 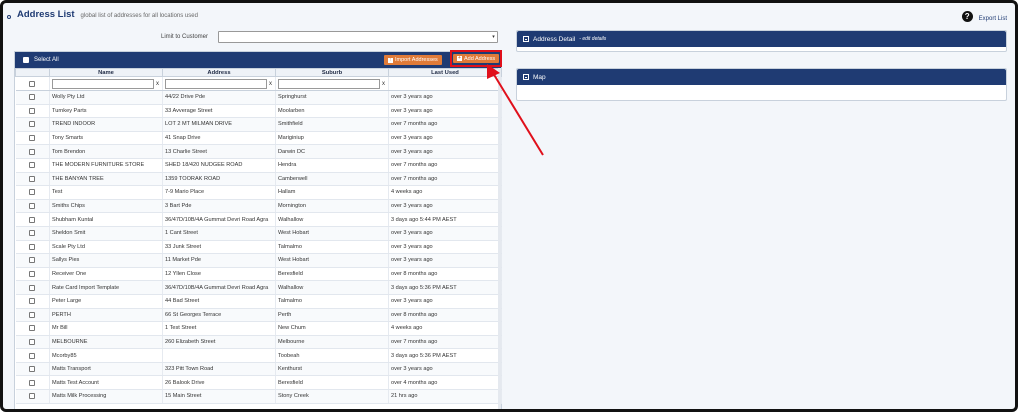 What do you see at coordinates (106, 72) in the screenshot?
I see `column-header-name: Name` at bounding box center [106, 72].